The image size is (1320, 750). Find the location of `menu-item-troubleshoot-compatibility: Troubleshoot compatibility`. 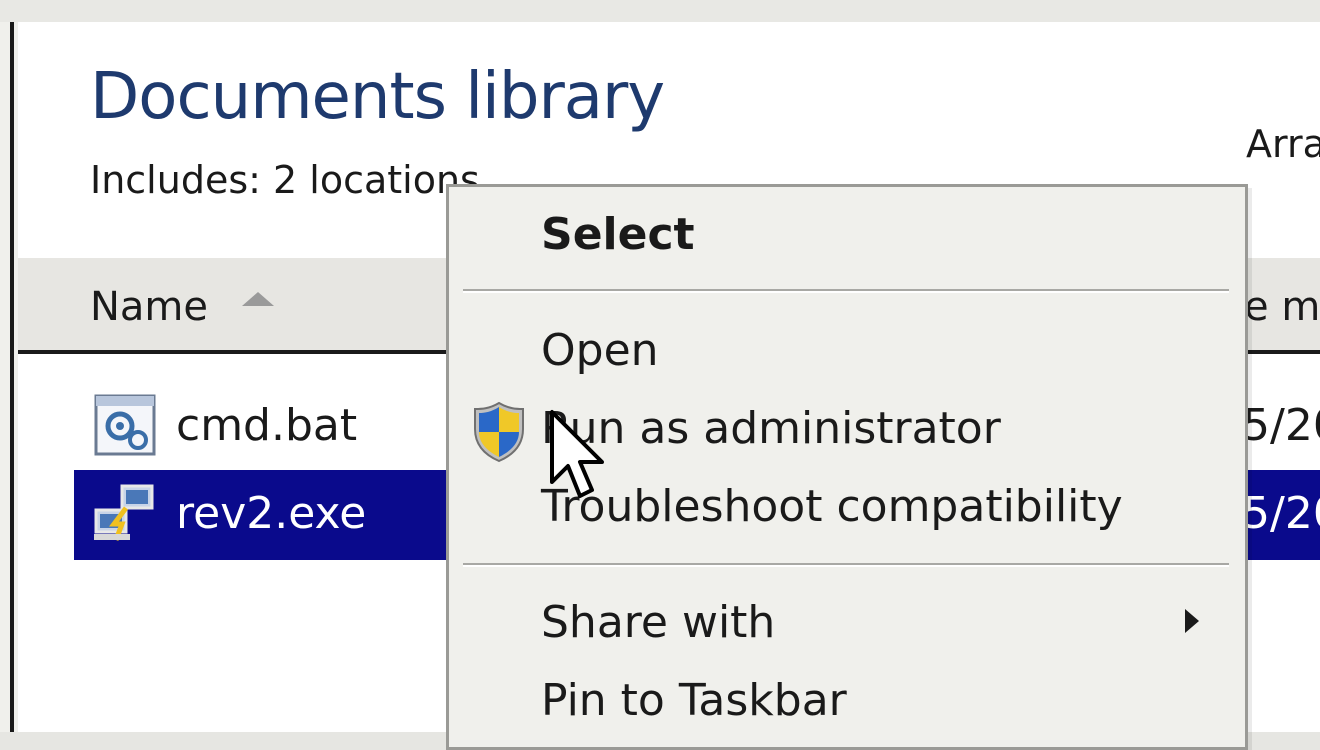

menu-item-troubleshoot-compatibility: Troubleshoot compatibility is located at coordinates (832, 506).